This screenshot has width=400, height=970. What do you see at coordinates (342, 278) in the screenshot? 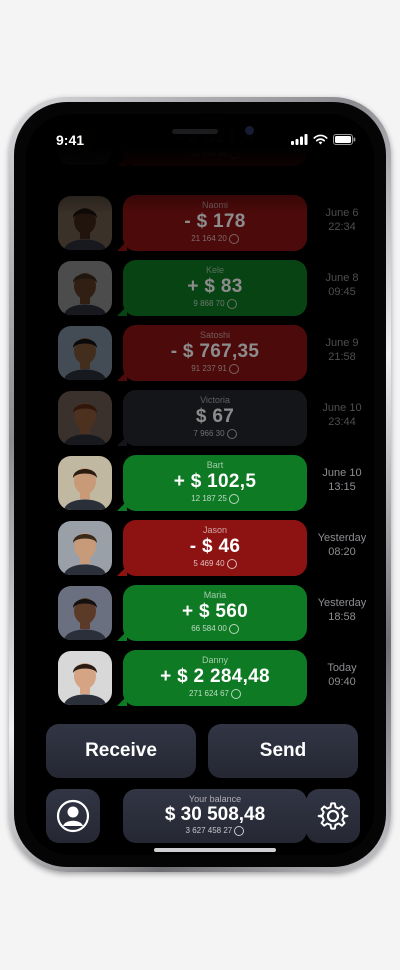
I see `date-label: June 8` at bounding box center [342, 278].